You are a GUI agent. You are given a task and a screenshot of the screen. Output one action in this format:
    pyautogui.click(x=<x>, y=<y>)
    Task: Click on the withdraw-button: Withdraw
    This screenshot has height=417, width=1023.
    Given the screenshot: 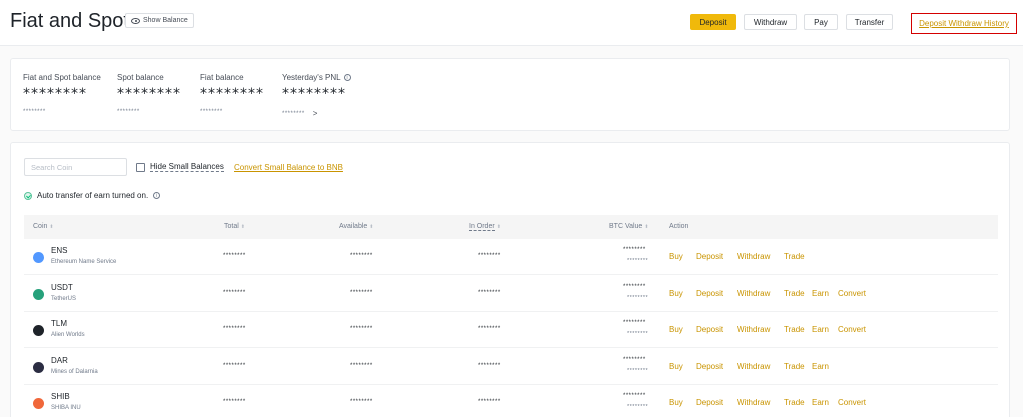 What is the action you would take?
    pyautogui.click(x=770, y=22)
    